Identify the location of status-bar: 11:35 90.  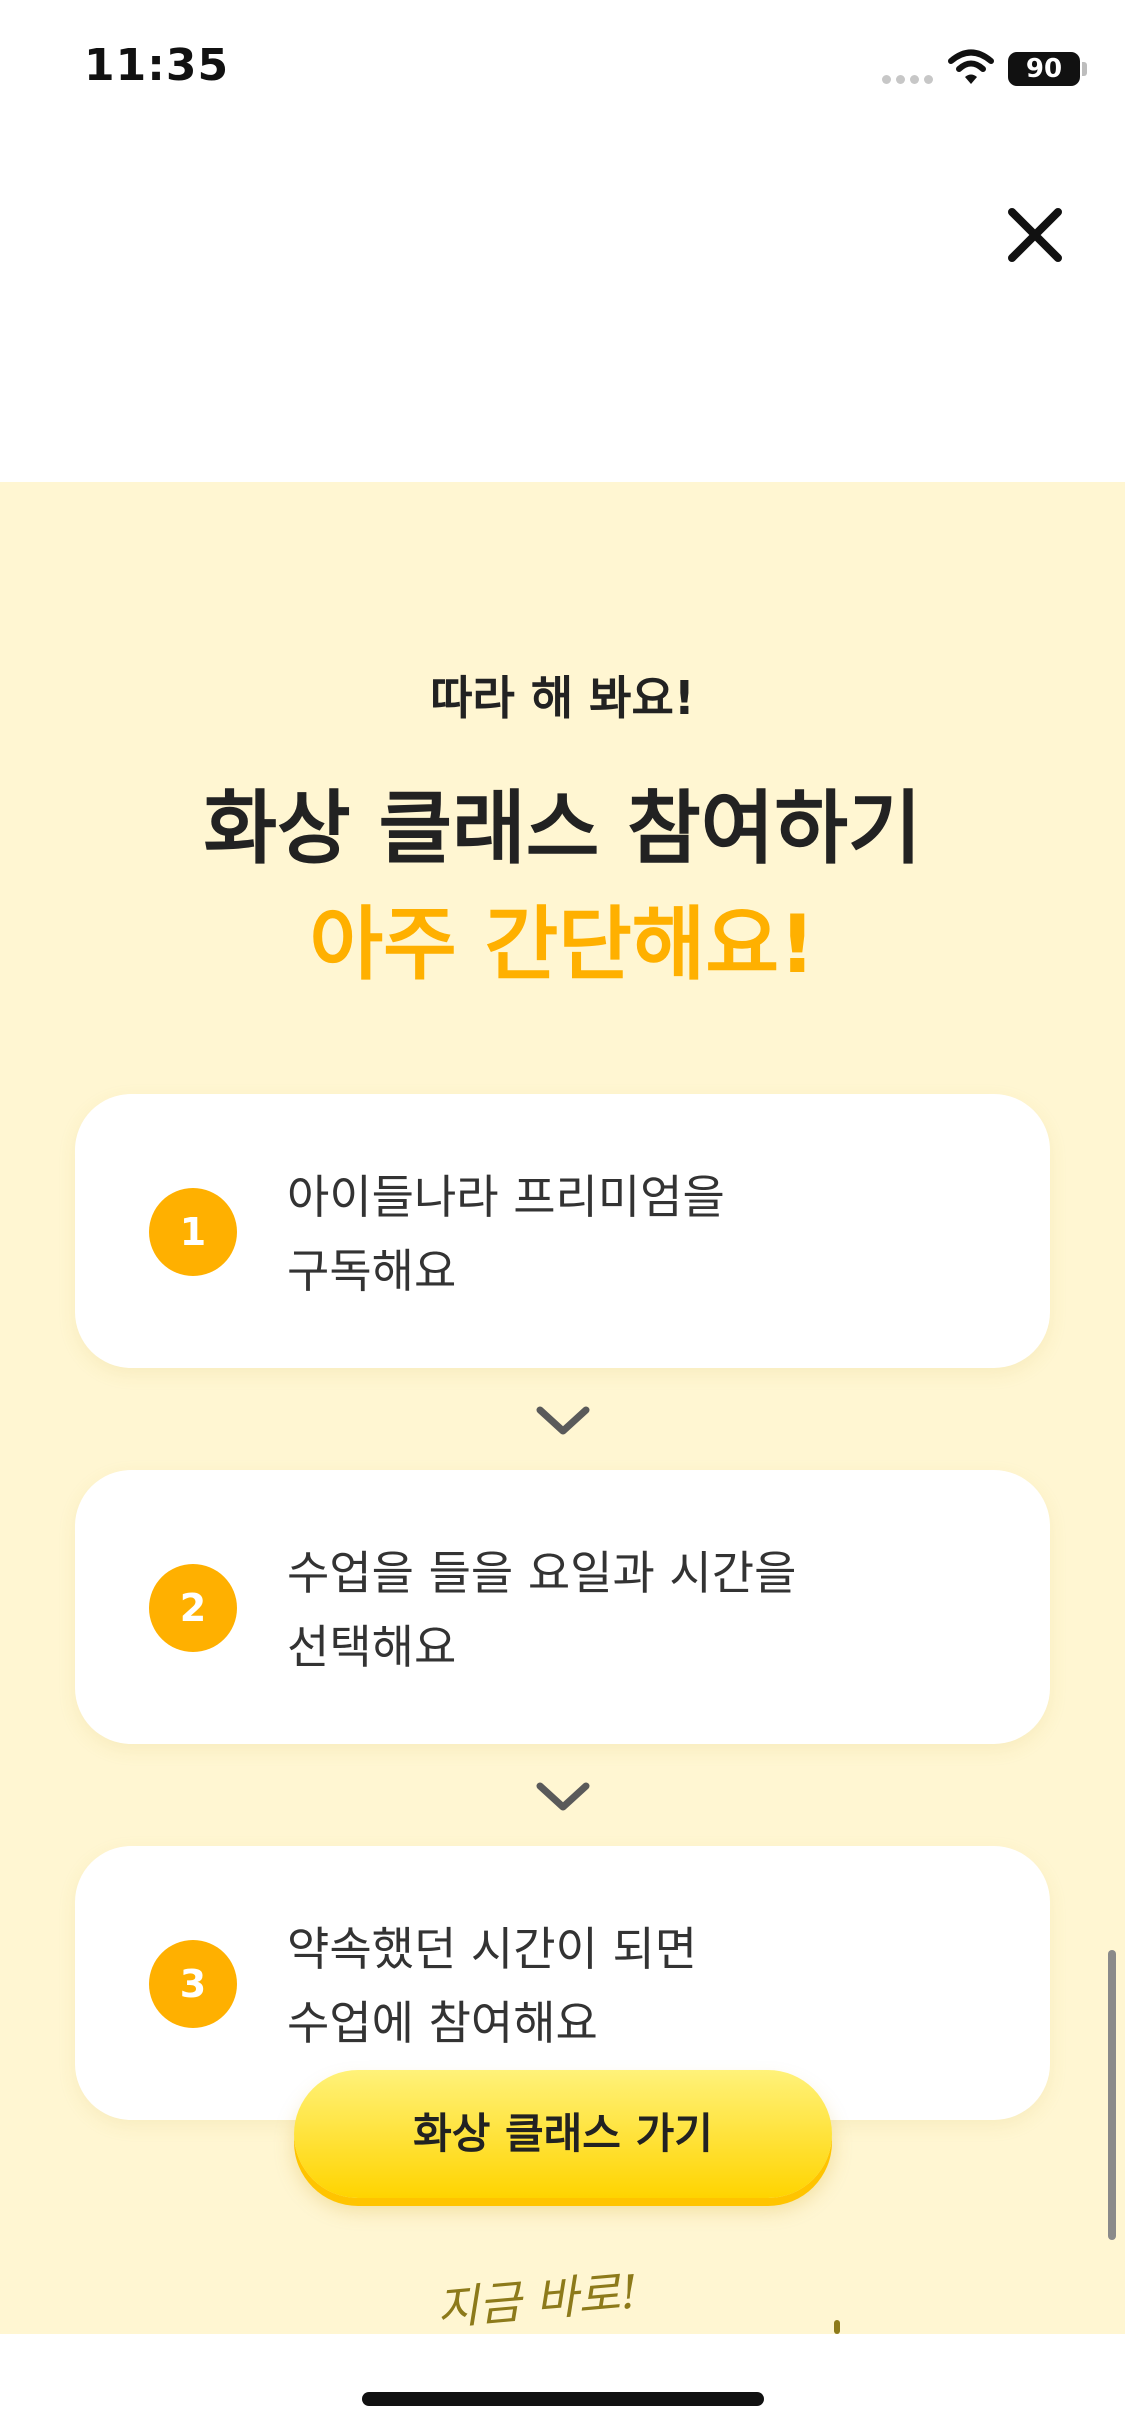
(562, 70).